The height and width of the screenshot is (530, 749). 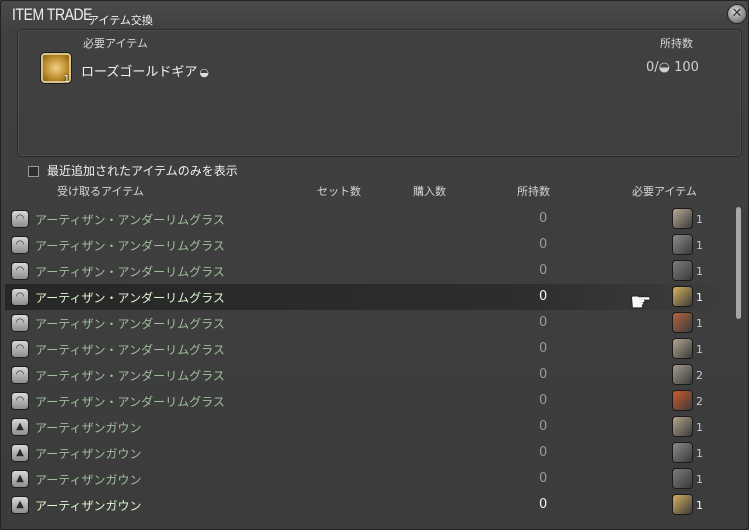 What do you see at coordinates (100, 191) in the screenshot?
I see `col-receive-item: 受け取るアイテム` at bounding box center [100, 191].